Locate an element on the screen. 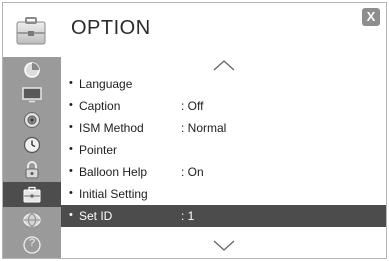  menu-item-value: : 1 is located at coordinates (188, 216).